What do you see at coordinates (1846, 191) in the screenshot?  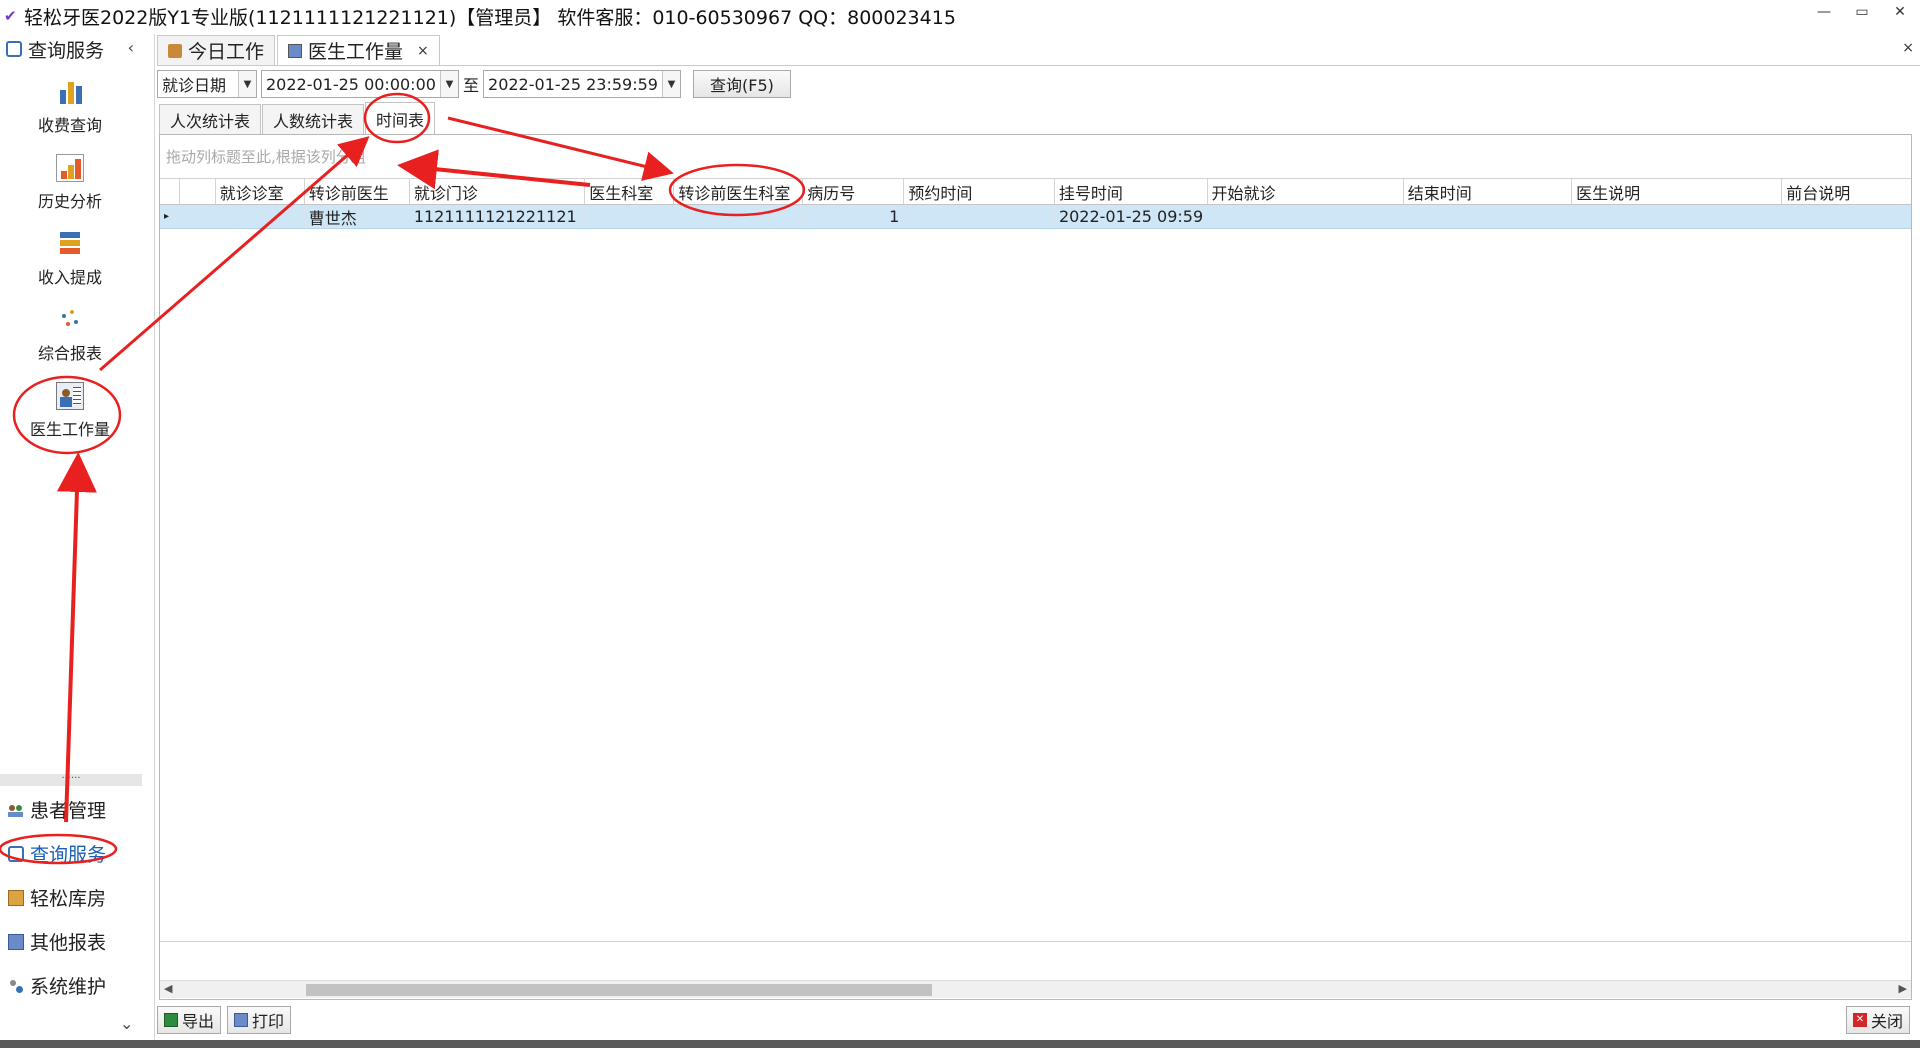 I see `column-header: 前台说明` at bounding box center [1846, 191].